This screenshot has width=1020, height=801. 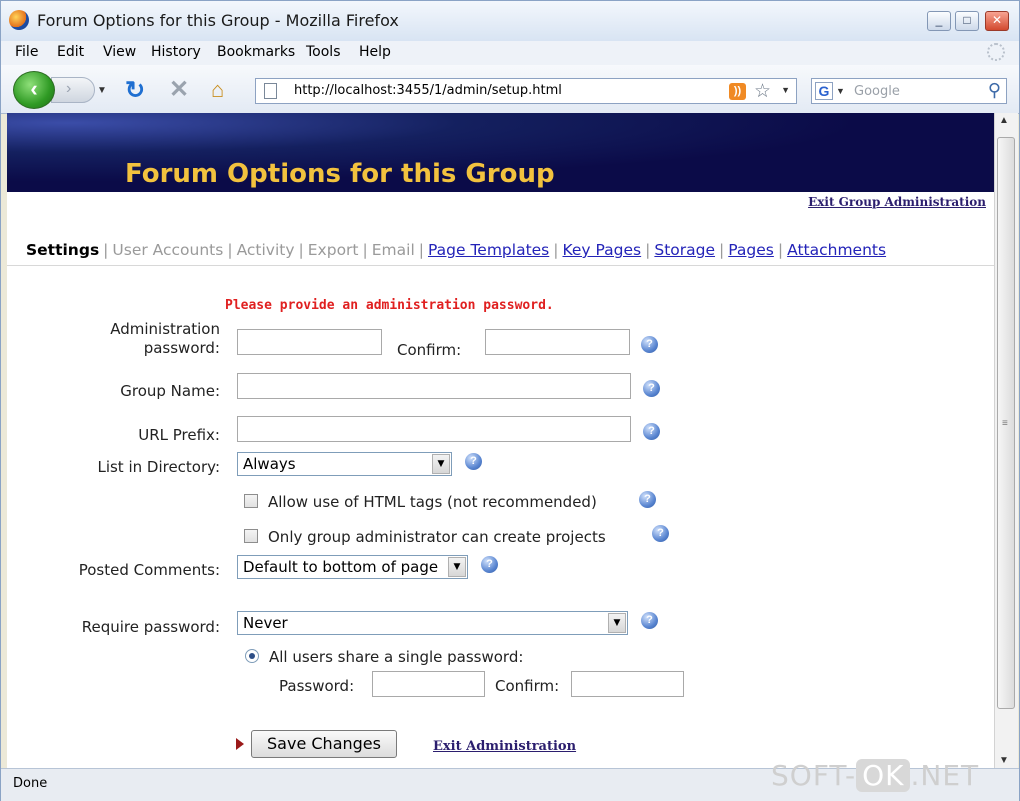 What do you see at coordinates (434, 429) in the screenshot?
I see `url-prefix-input` at bounding box center [434, 429].